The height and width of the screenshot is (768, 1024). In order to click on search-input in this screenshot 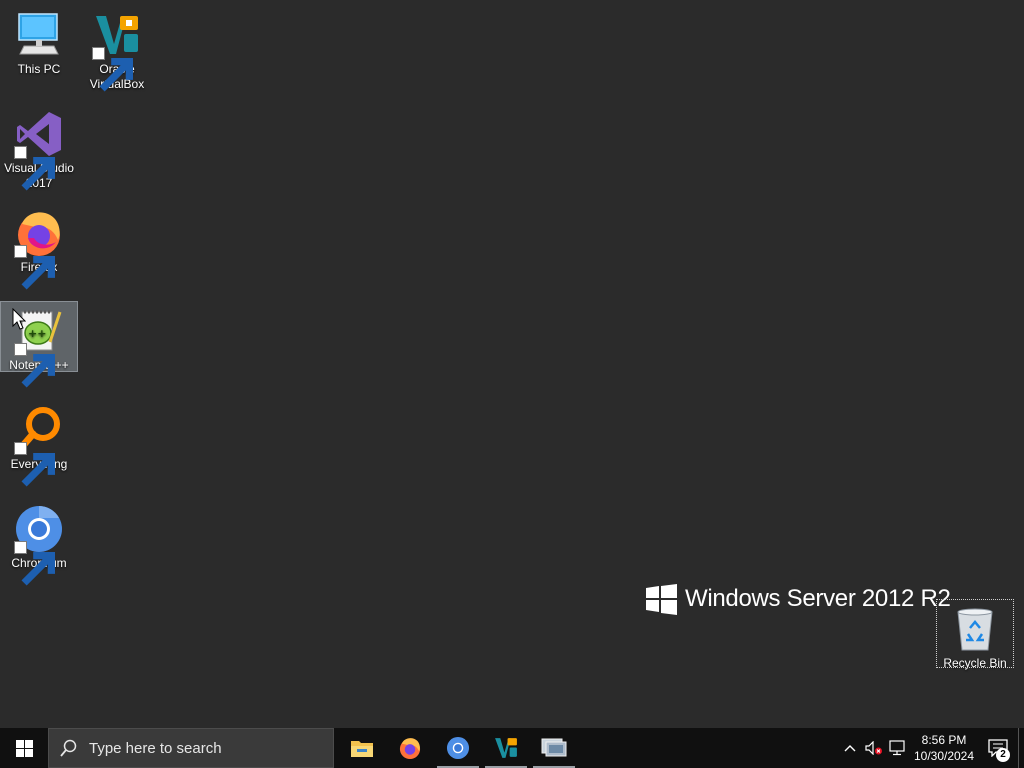, I will do `click(204, 748)`.